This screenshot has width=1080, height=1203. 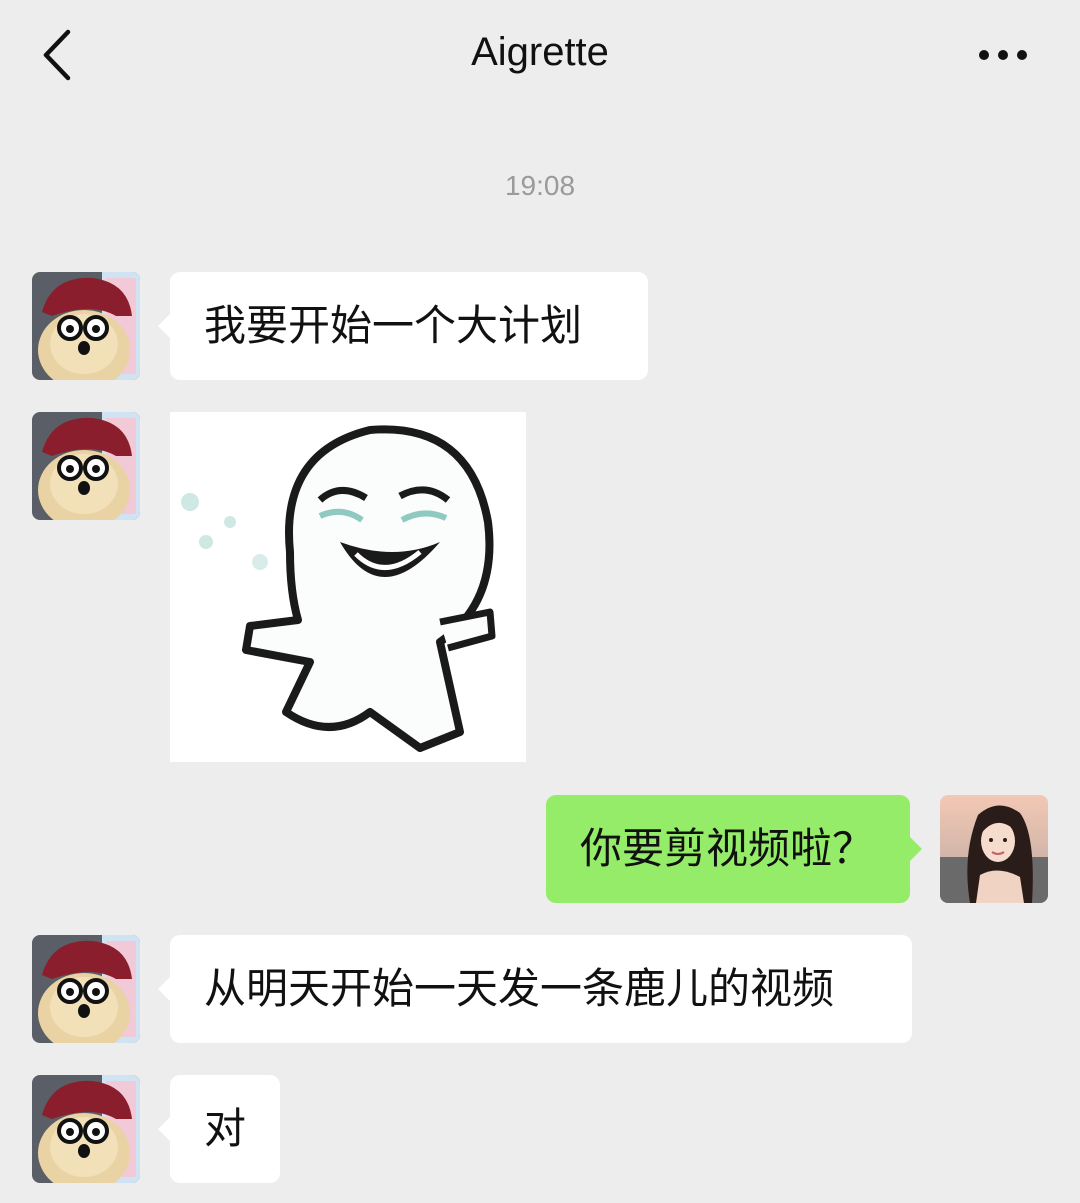 What do you see at coordinates (219, 1129) in the screenshot?
I see `message-bubble-incoming: 对` at bounding box center [219, 1129].